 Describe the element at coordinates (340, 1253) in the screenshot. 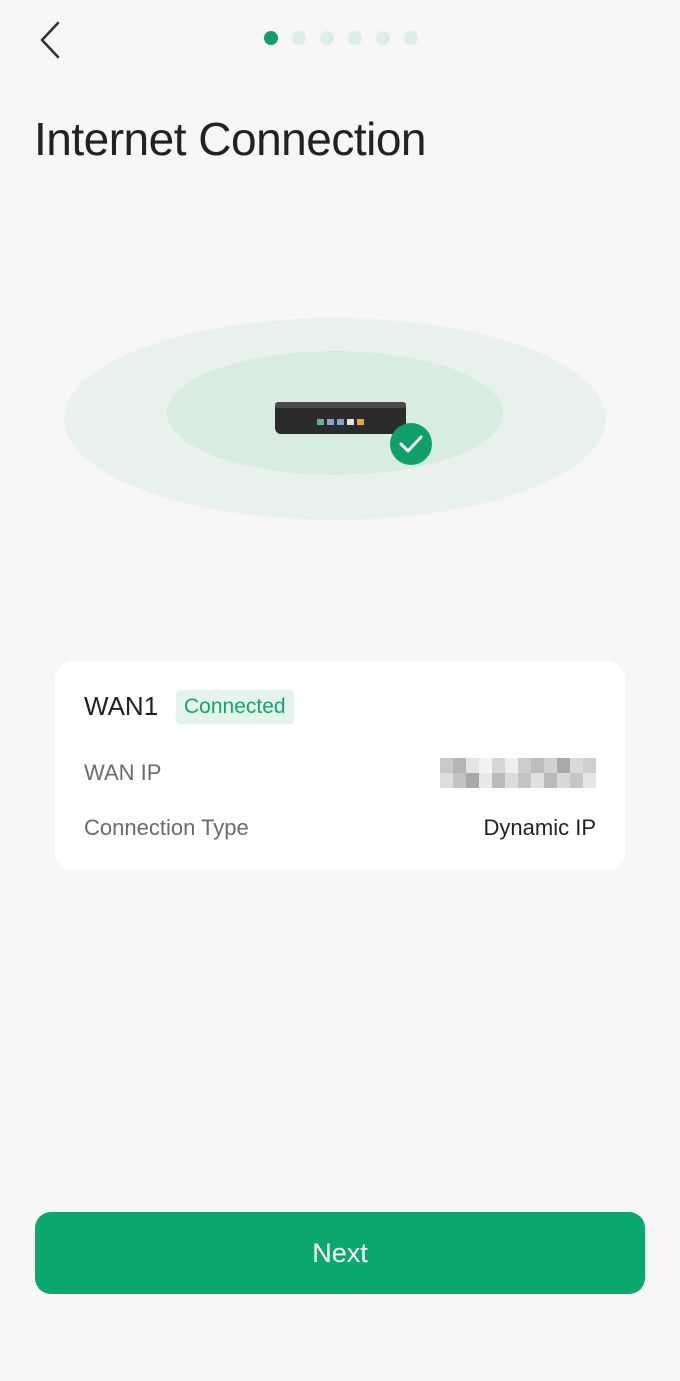

I see `next-button: Next` at that location.